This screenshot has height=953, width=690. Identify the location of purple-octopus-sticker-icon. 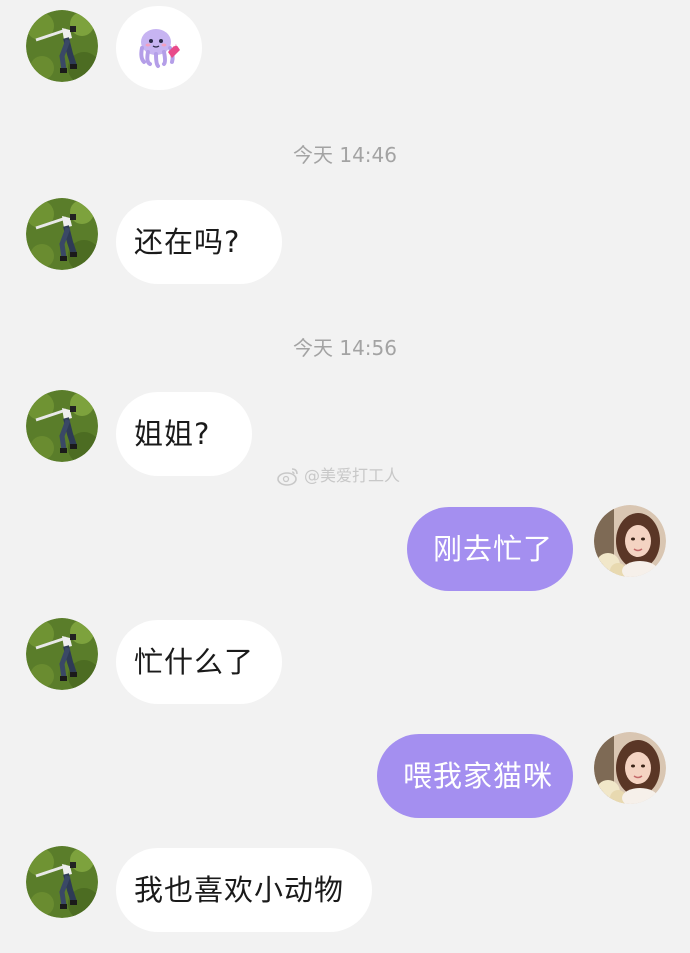
(158, 48).